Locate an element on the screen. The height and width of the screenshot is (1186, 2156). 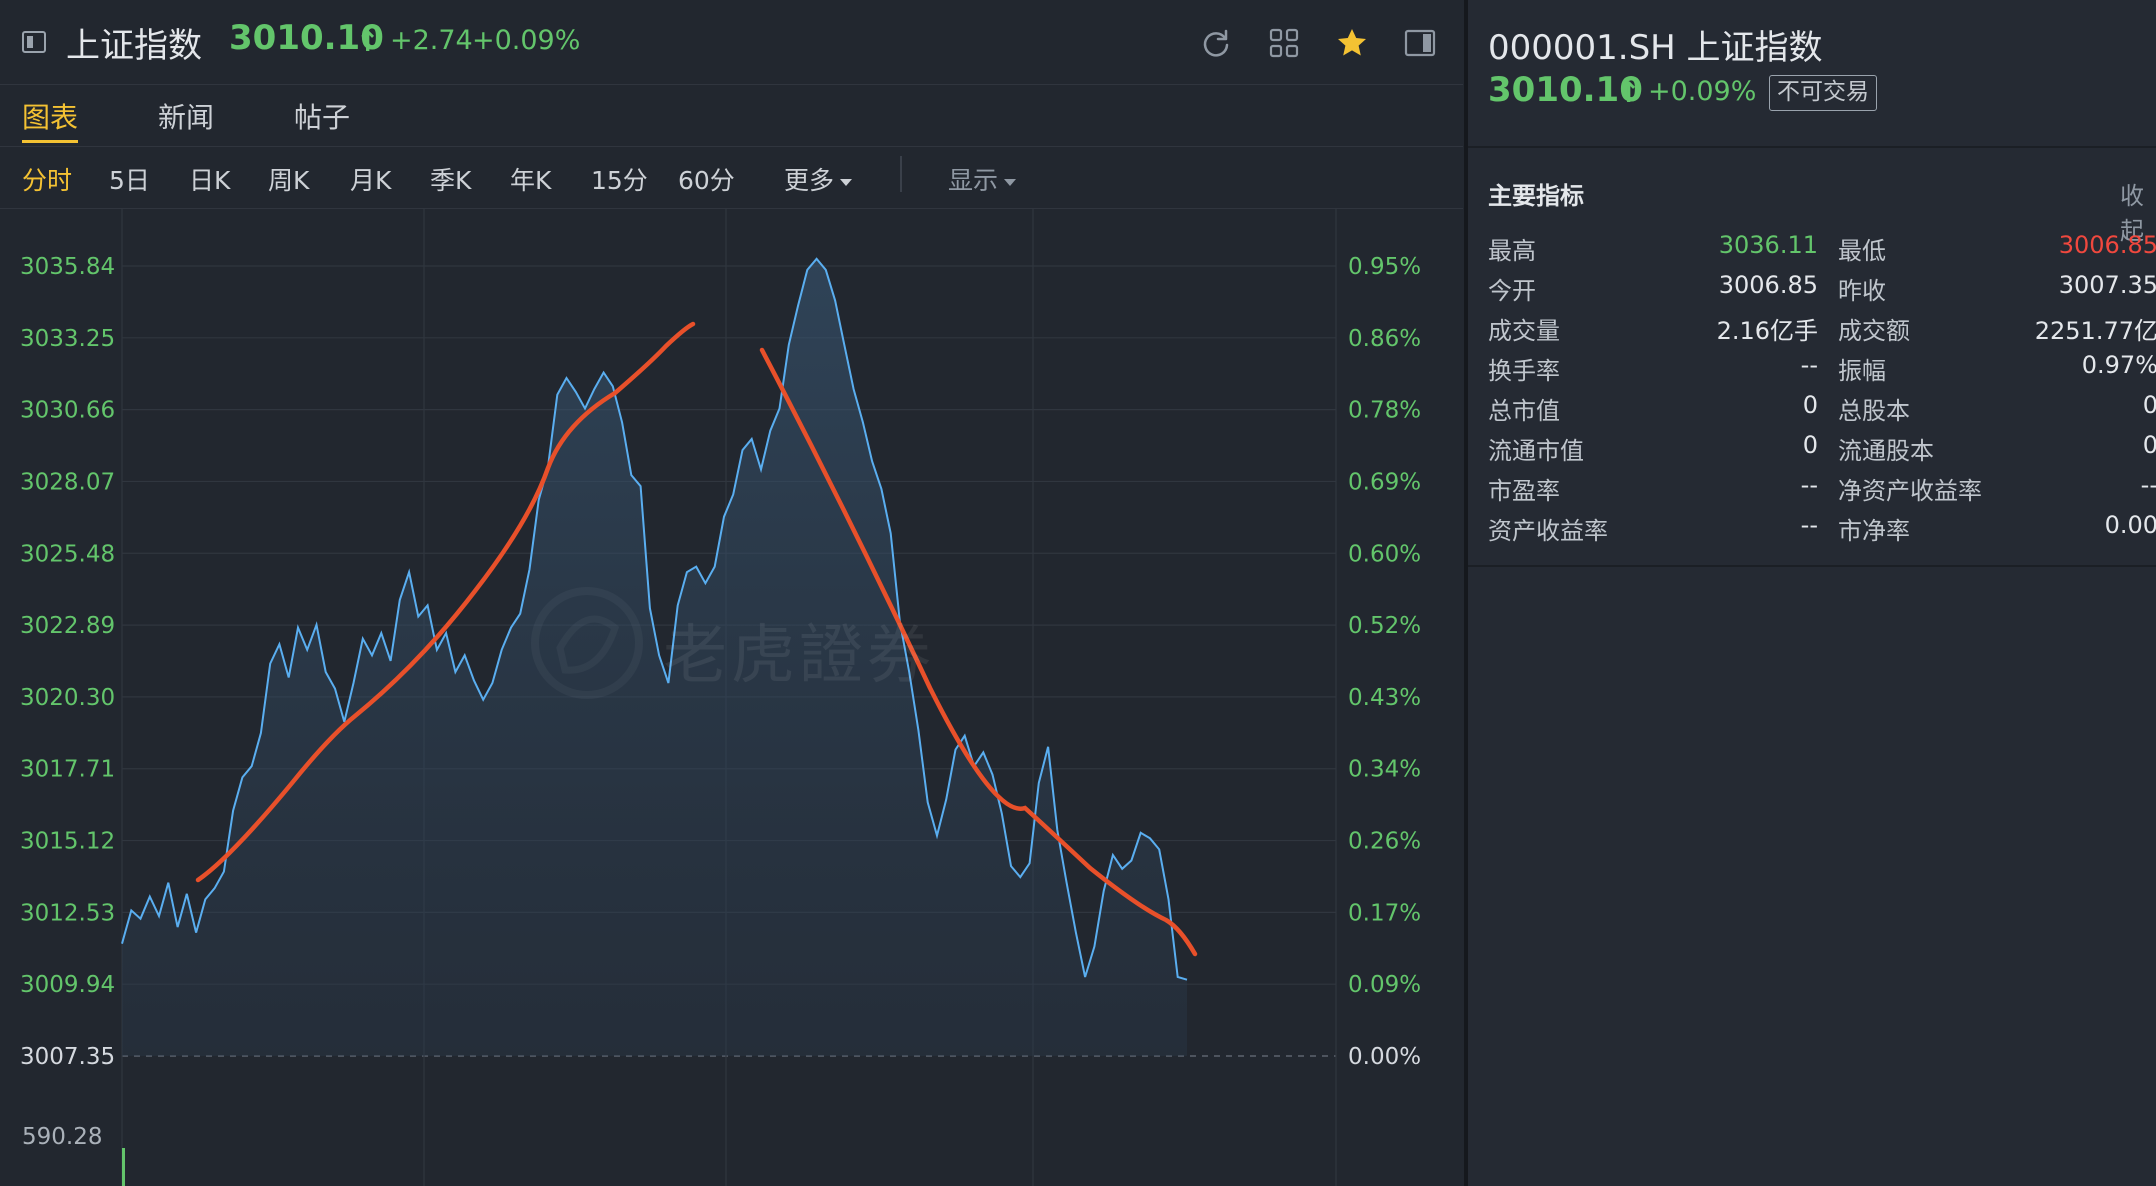
volume-axis-label: 590.28 is located at coordinates (62, 1137).